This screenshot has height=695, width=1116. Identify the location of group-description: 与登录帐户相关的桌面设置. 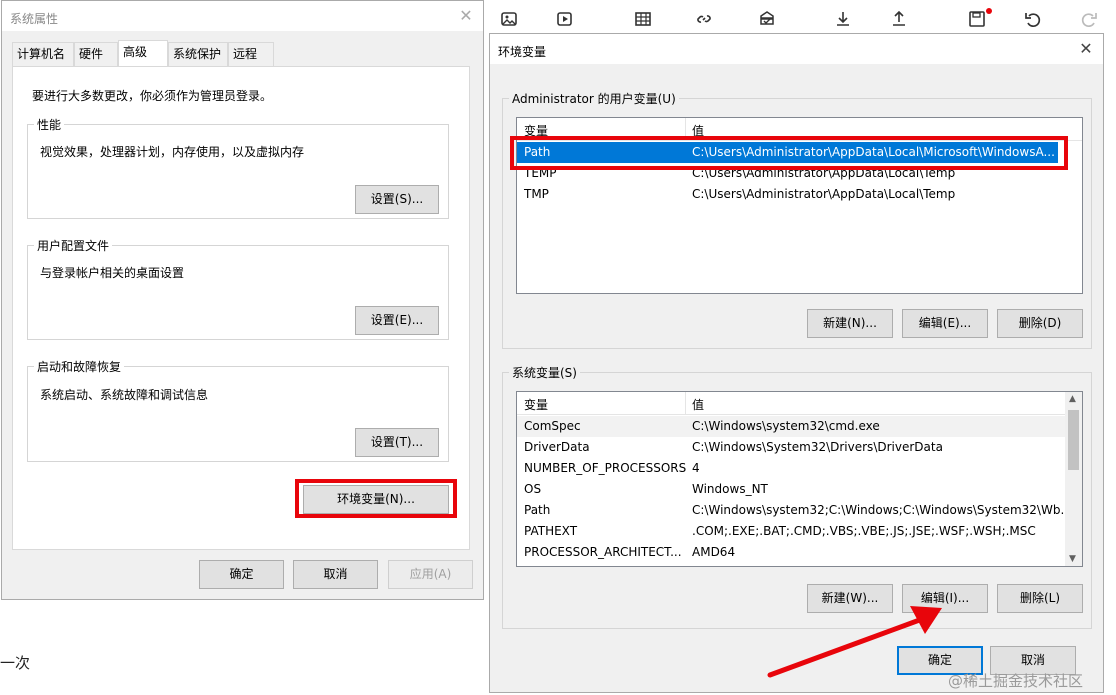
(112, 273).